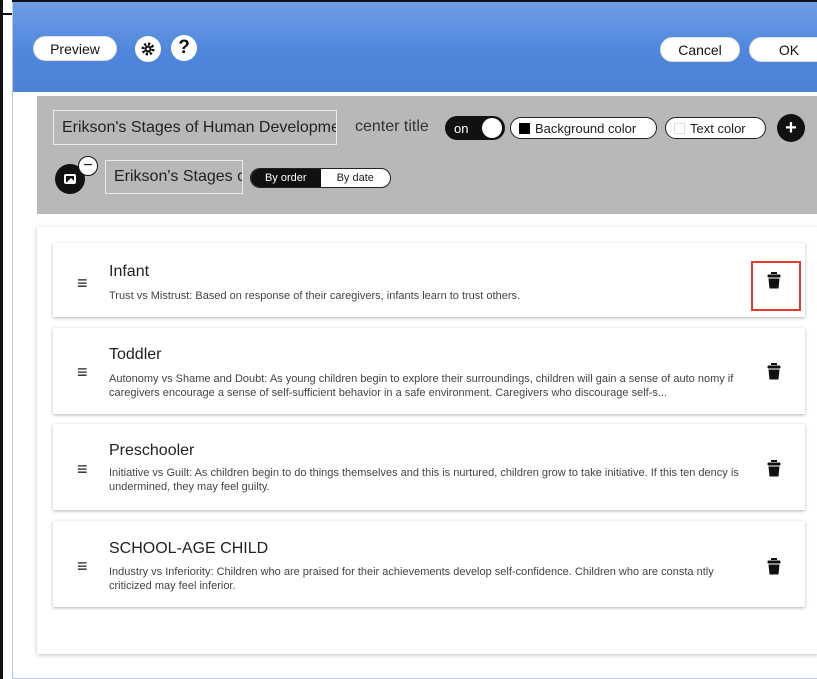 The height and width of the screenshot is (679, 817). What do you see at coordinates (791, 128) in the screenshot?
I see `add-button: +` at bounding box center [791, 128].